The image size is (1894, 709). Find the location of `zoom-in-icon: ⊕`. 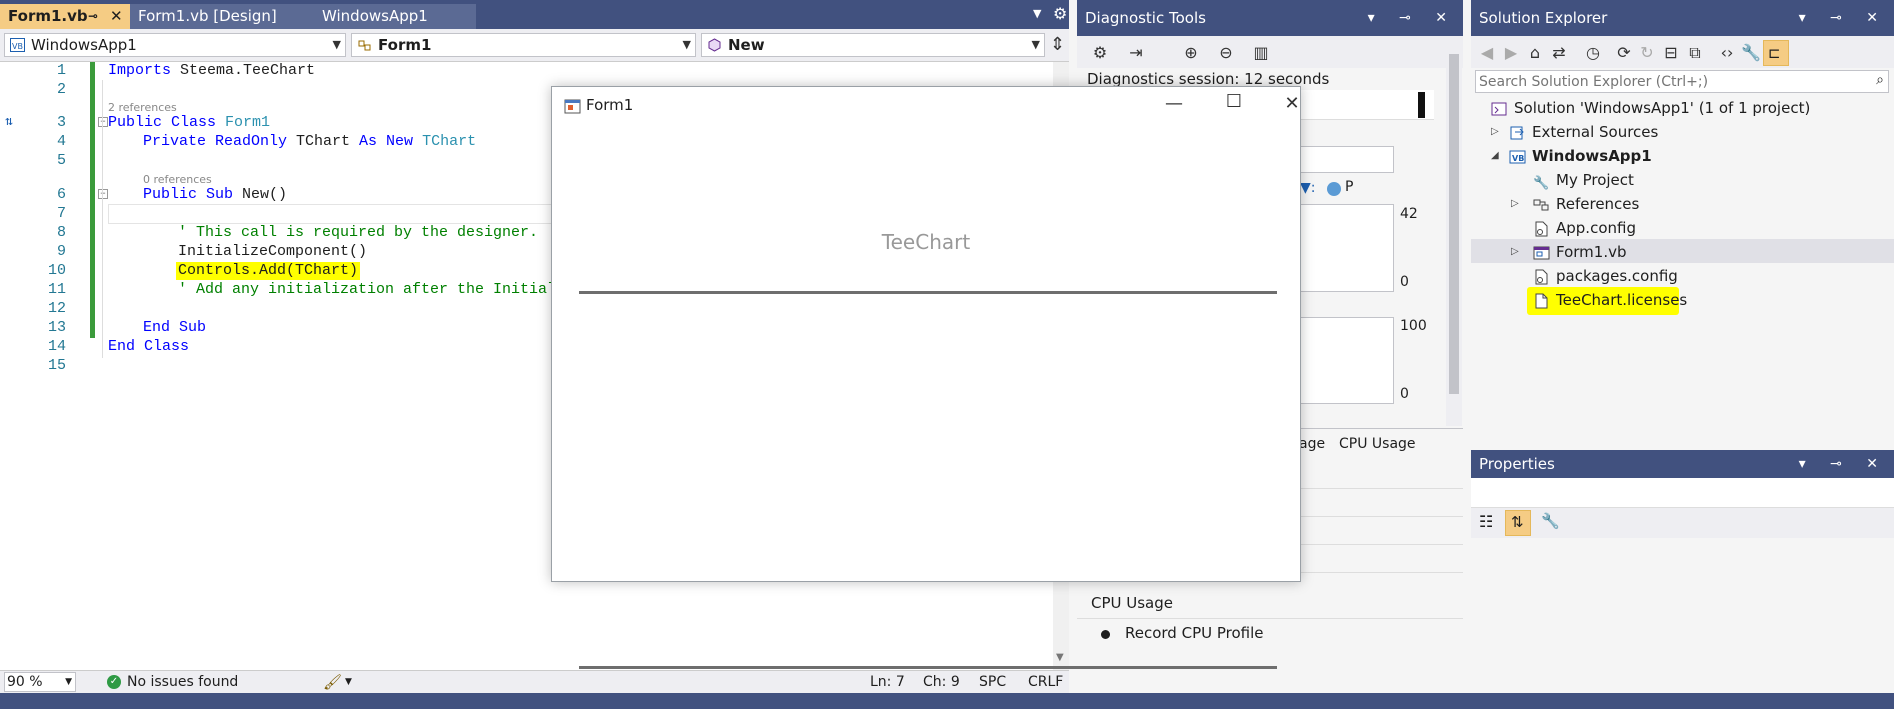

zoom-in-icon: ⊕ is located at coordinates (1191, 53).